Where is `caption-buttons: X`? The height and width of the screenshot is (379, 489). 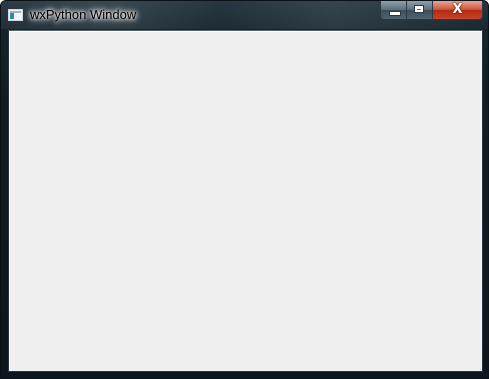
caption-buttons: X is located at coordinates (431, 11).